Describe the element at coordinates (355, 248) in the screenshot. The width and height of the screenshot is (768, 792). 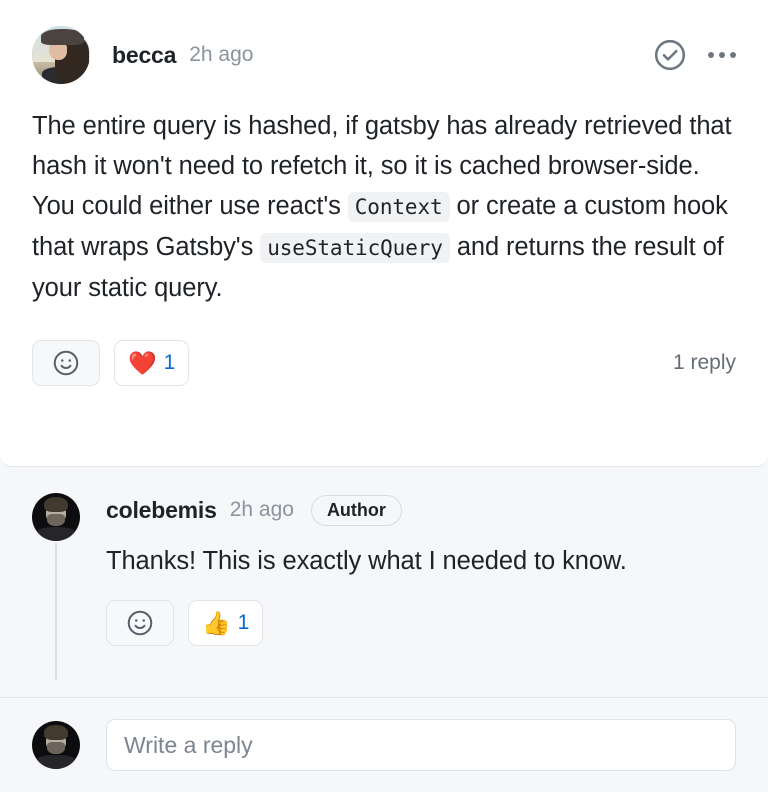
I see `inline-code-usestaticquery: useStaticQuery` at that location.